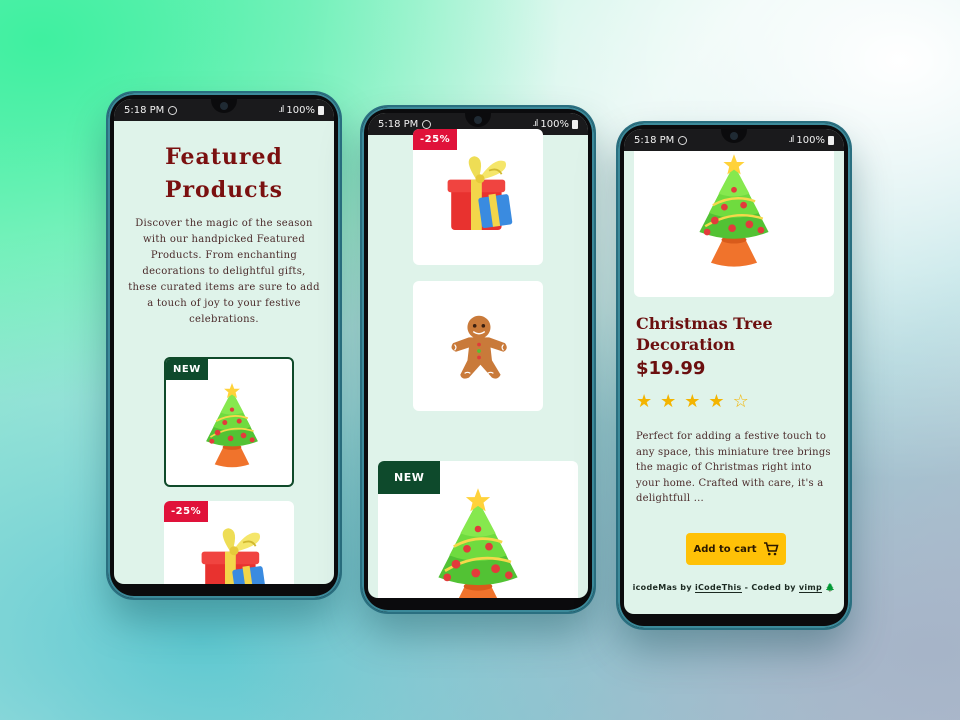  I want to click on add-to-cart-label: Add to cart, so click(725, 549).